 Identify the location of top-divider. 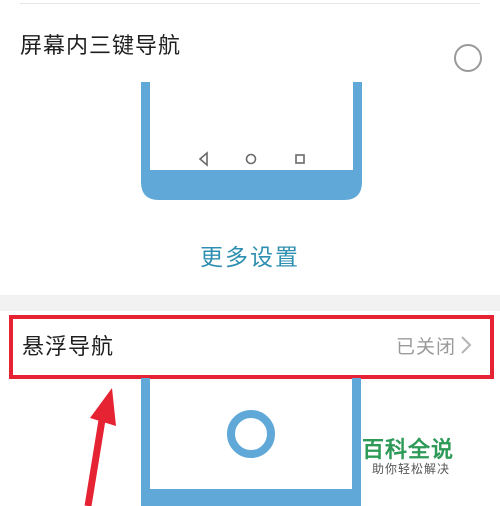
(250, 3).